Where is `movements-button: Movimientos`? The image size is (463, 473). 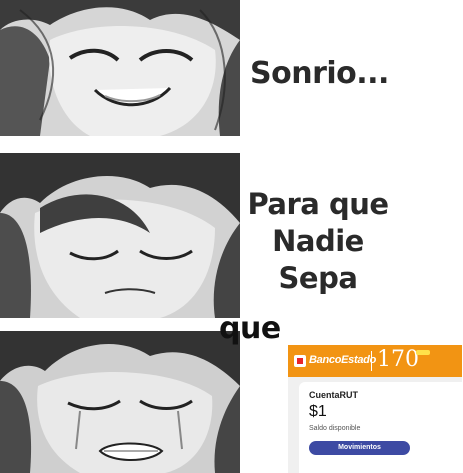
movements-button: Movimientos is located at coordinates (359, 448).